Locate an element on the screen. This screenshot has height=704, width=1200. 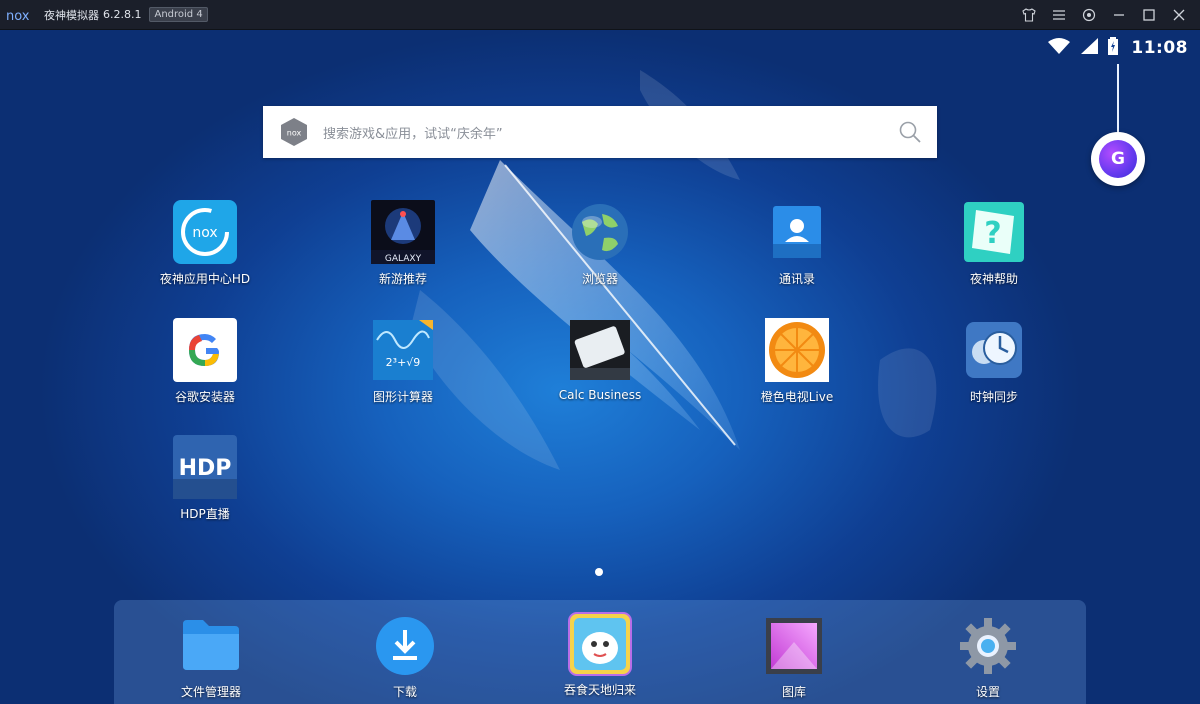
app-graphing-calculator: 2³+√9 图形计算器 is located at coordinates (403, 361).